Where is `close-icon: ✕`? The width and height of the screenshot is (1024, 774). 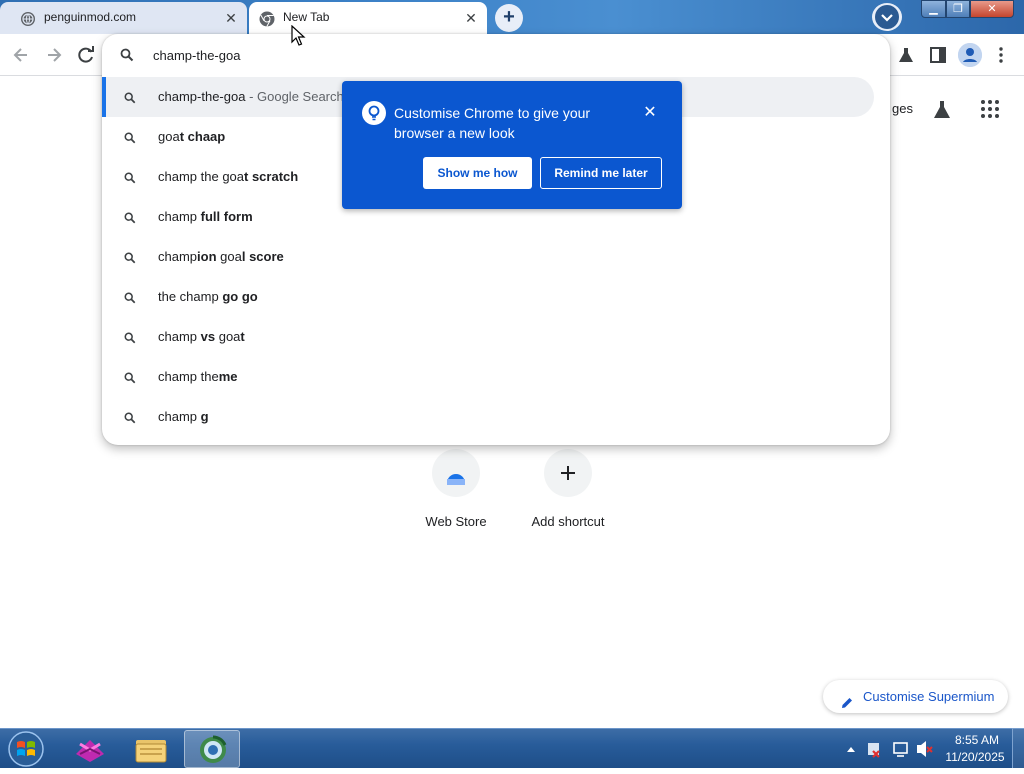 close-icon: ✕ is located at coordinates (650, 113).